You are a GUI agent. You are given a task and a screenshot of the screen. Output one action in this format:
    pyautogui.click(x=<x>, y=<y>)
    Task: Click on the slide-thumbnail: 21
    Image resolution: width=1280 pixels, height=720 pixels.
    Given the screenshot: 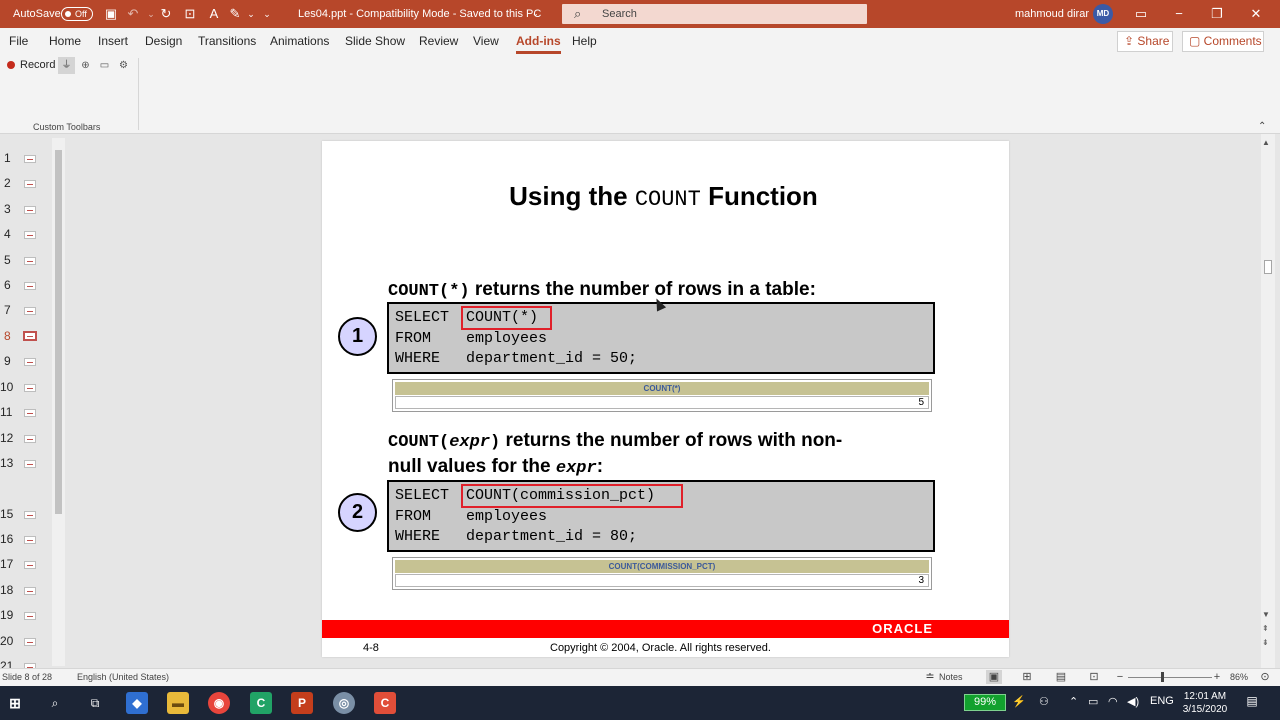 What is the action you would take?
    pyautogui.click(x=26, y=660)
    